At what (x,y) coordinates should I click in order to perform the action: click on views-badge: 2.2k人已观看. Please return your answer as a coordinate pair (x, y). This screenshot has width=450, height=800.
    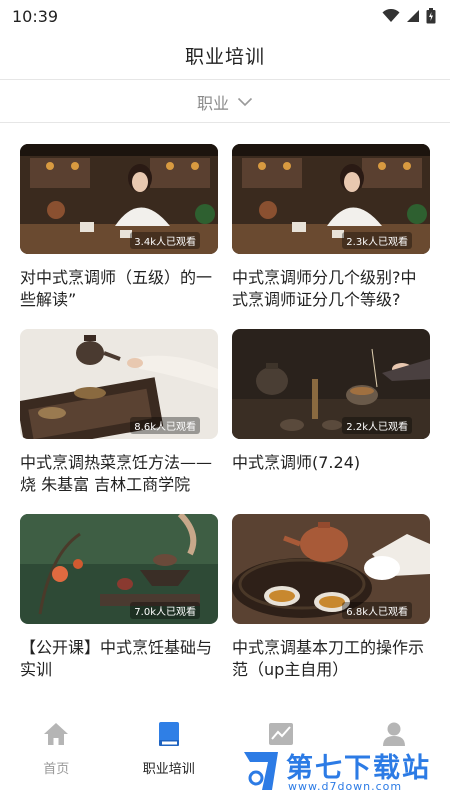
    Looking at the image, I should click on (377, 425).